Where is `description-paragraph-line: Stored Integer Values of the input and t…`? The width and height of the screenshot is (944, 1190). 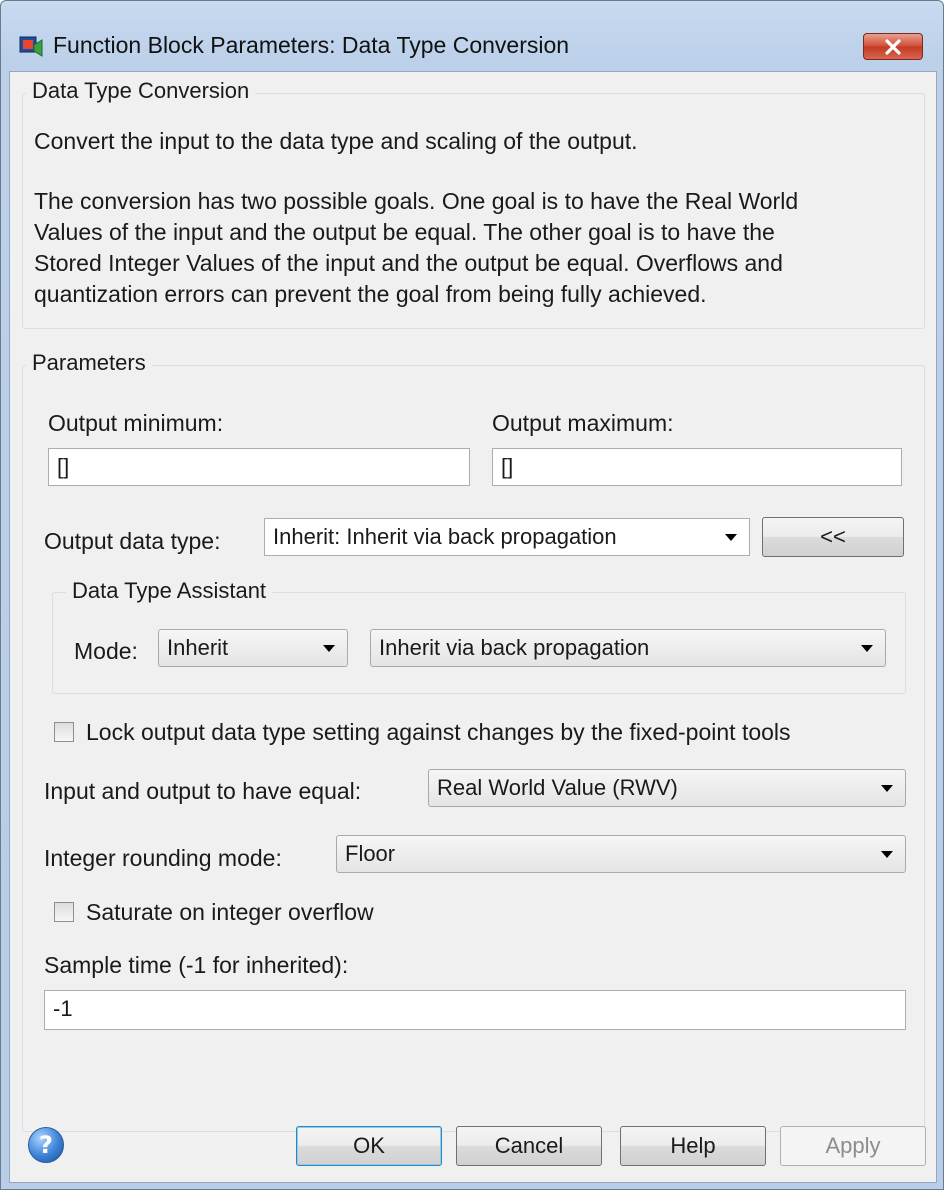
description-paragraph-line: Stored Integer Values of the input and t… is located at coordinates (408, 263).